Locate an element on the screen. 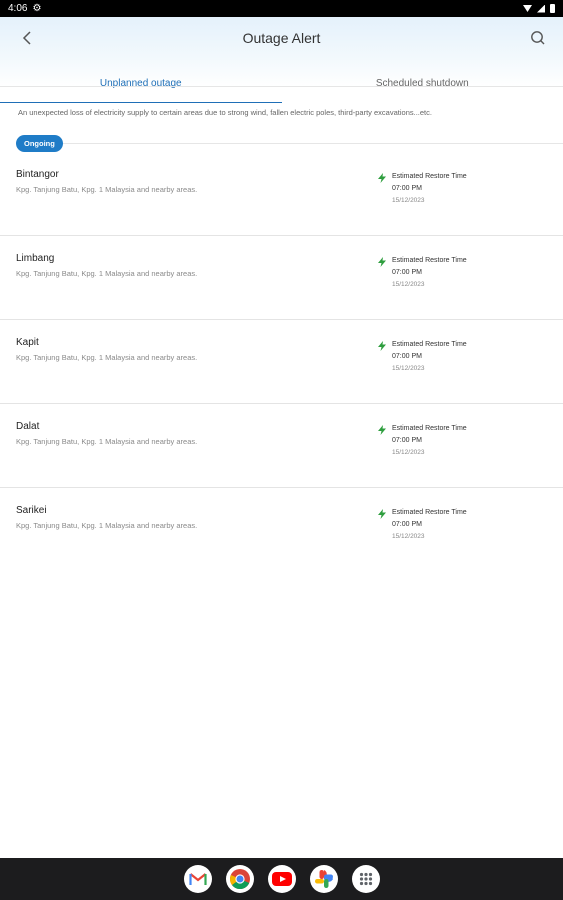 This screenshot has width=563, height=900. tab-bar: Unplanned outage Scheduled shutdown is located at coordinates (281, 83).